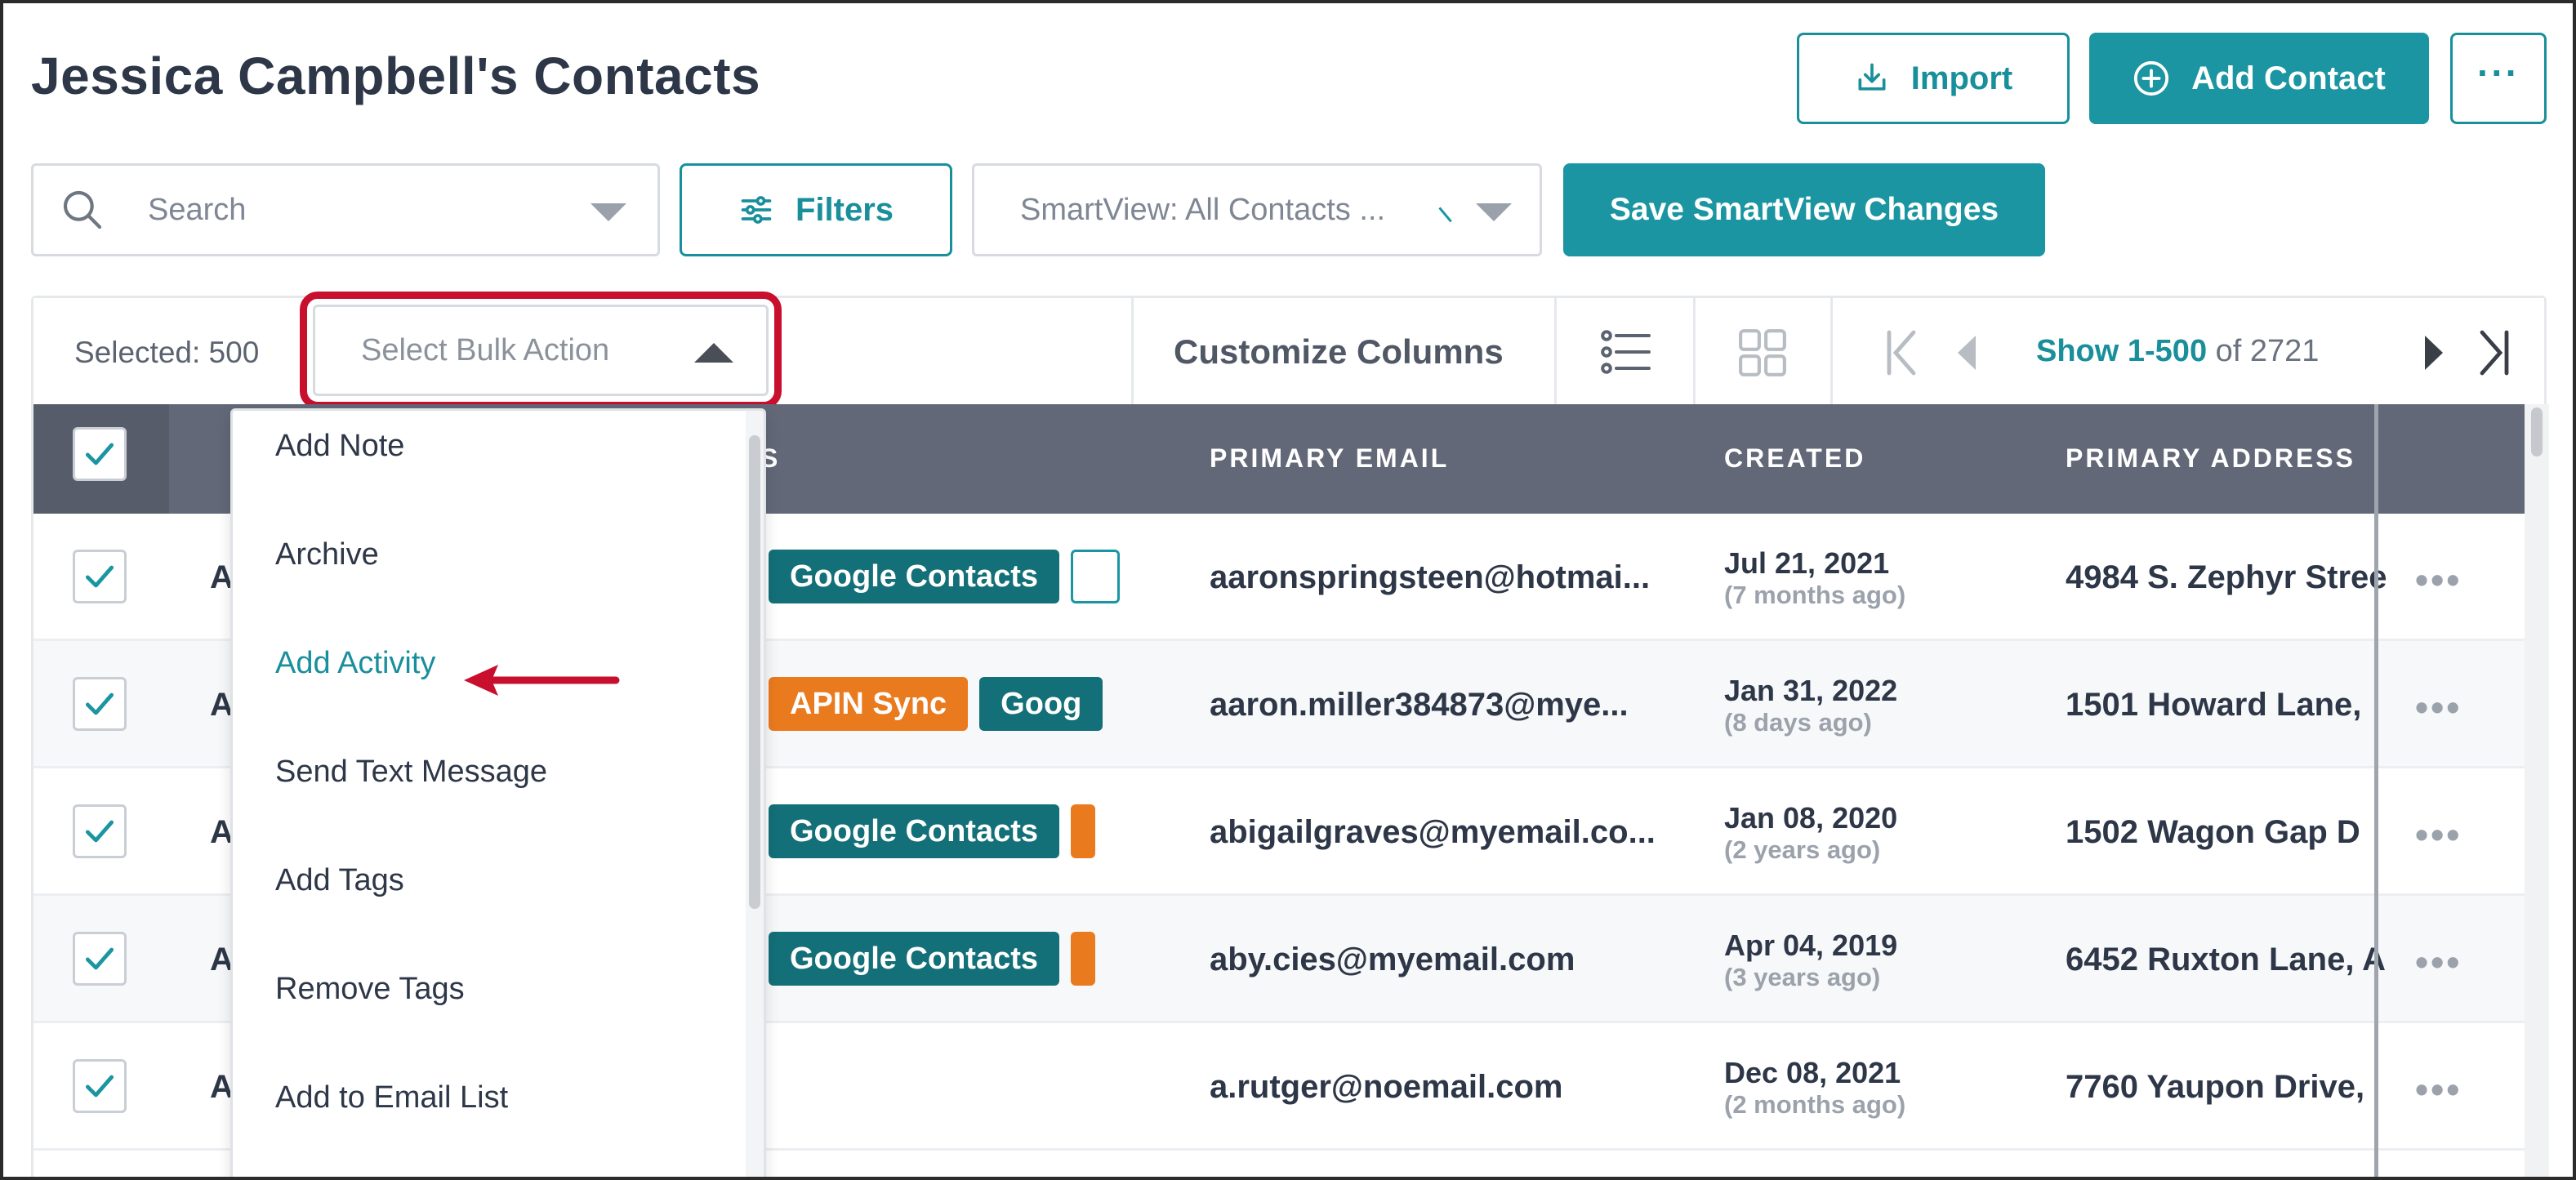 The image size is (2576, 1180). Describe the element at coordinates (2122, 351) in the screenshot. I see `pager-range: Show 1-500` at that location.